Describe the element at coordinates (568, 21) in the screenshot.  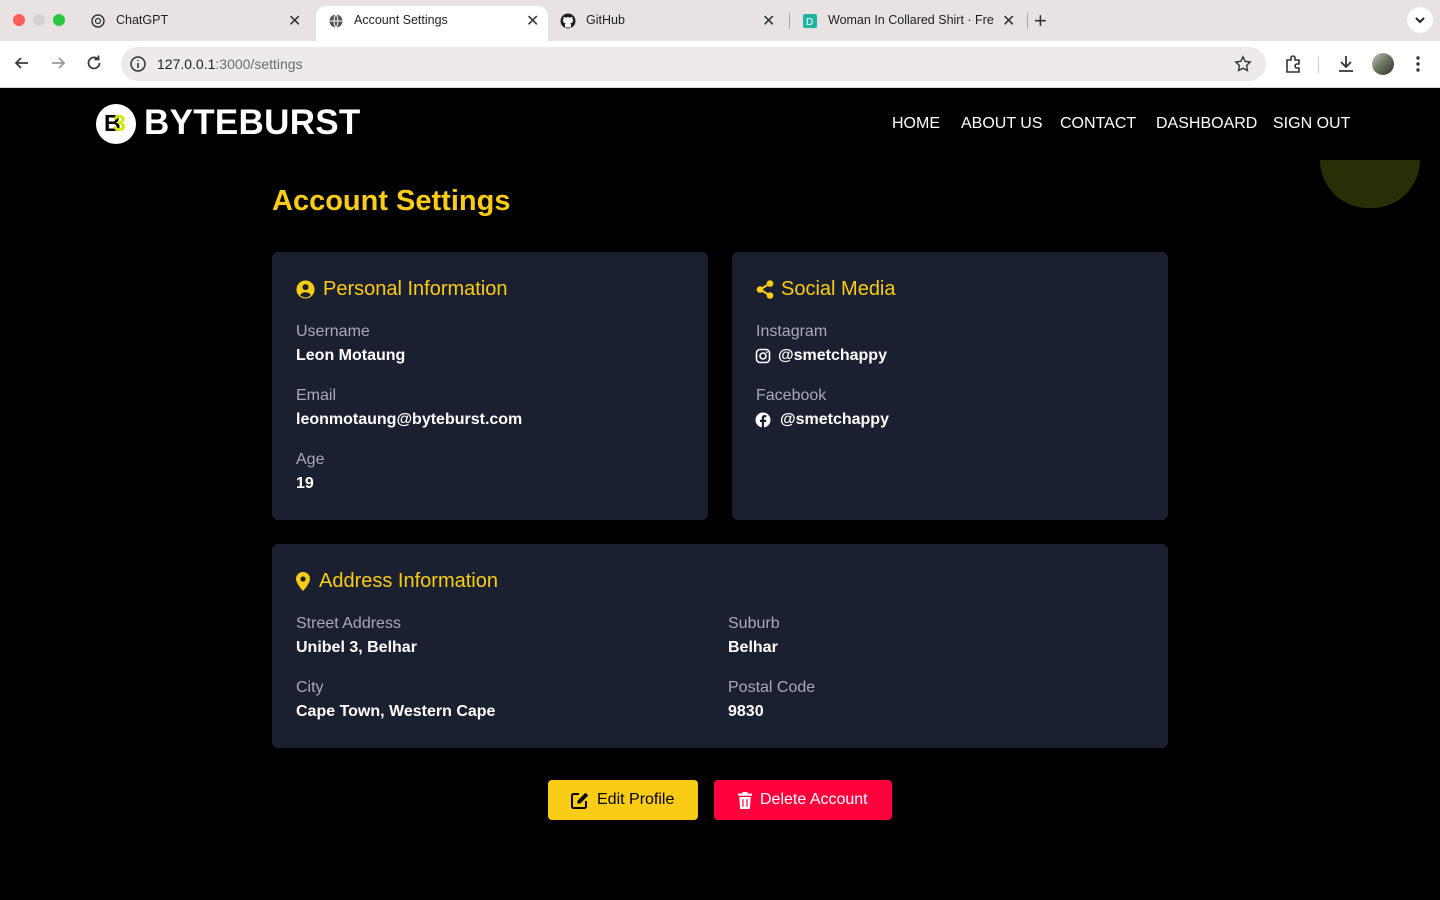
I see `github-icon` at that location.